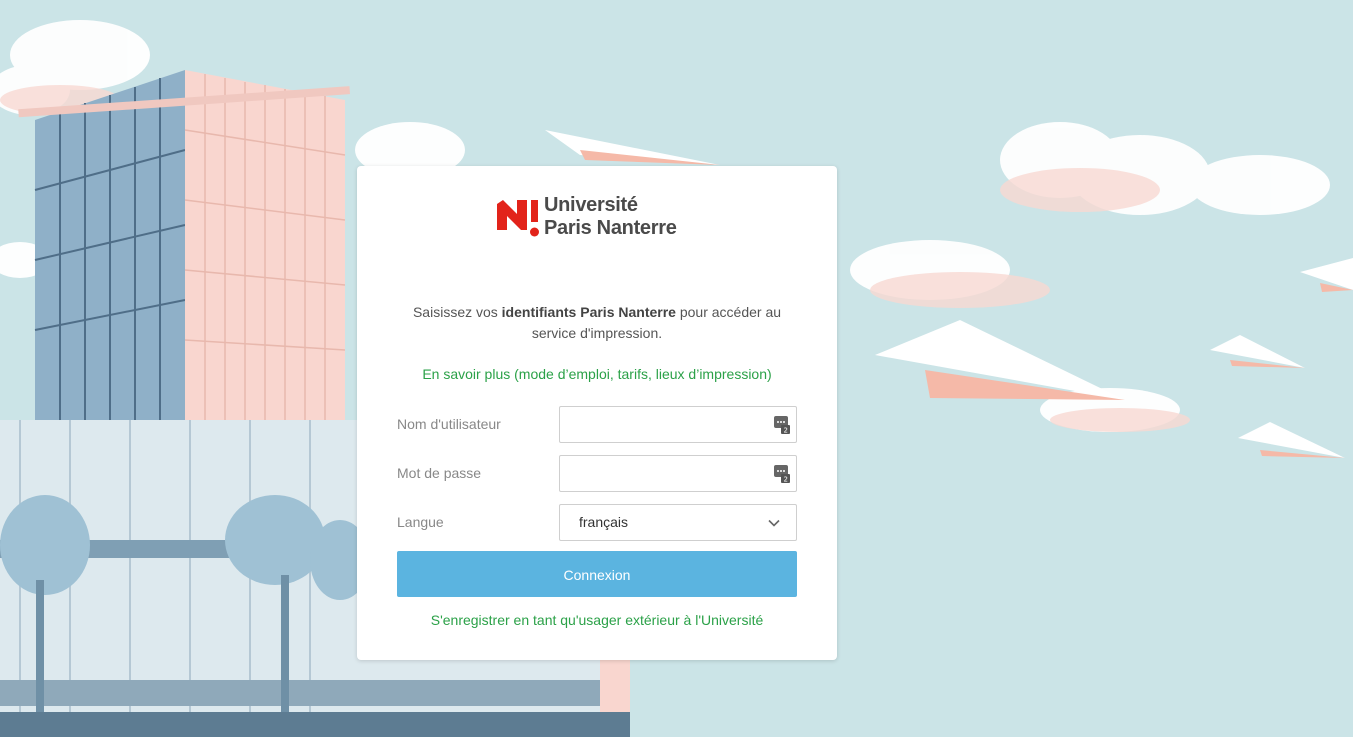 The image size is (1353, 737). I want to click on language-row: Langue français, so click(597, 522).